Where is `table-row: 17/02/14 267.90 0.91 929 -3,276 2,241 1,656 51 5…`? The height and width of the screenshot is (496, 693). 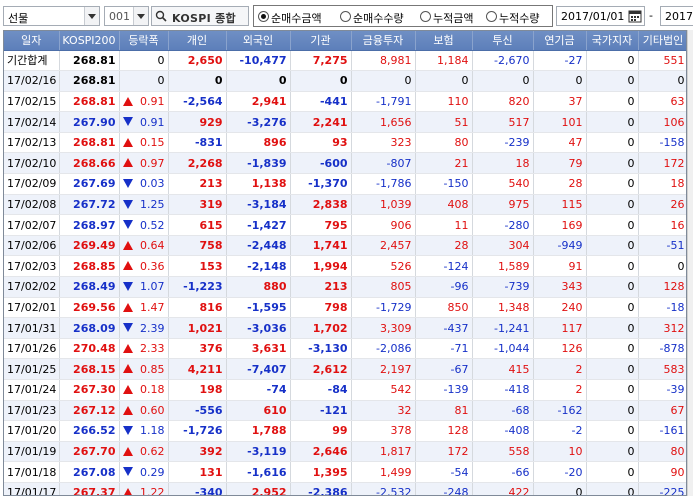
table-row: 17/02/14 267.90 0.91 929 -3,276 2,241 1,656 51 5… is located at coordinates (345, 122).